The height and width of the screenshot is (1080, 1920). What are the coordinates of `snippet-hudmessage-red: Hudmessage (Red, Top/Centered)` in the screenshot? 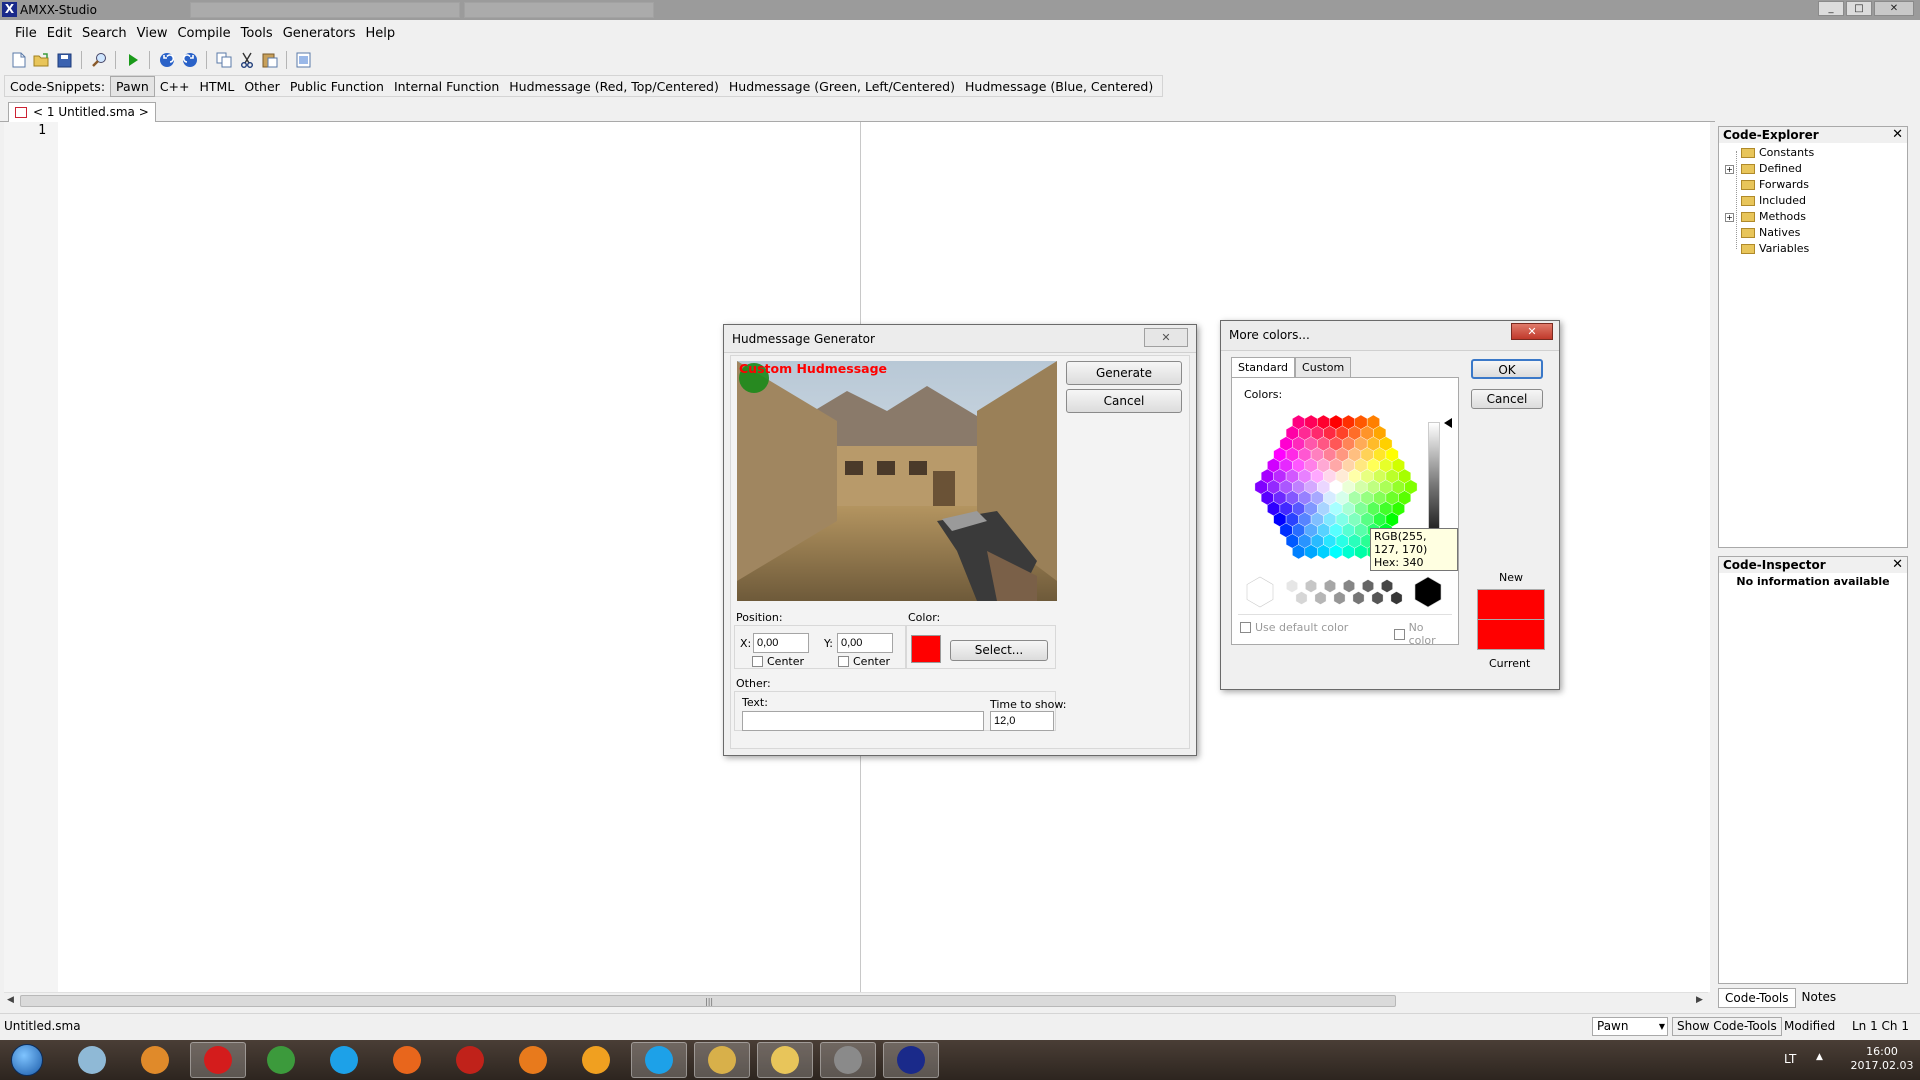 It's located at (614, 86).